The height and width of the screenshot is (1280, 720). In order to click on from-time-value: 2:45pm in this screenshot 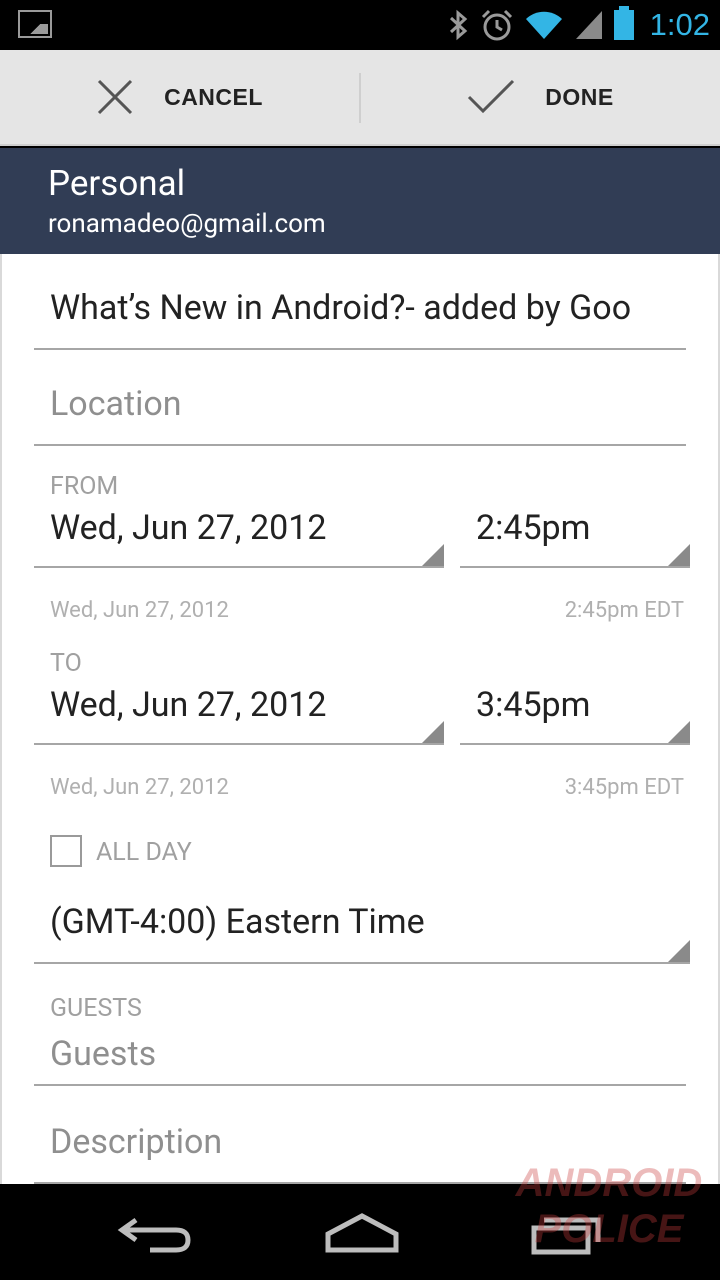, I will do `click(533, 528)`.